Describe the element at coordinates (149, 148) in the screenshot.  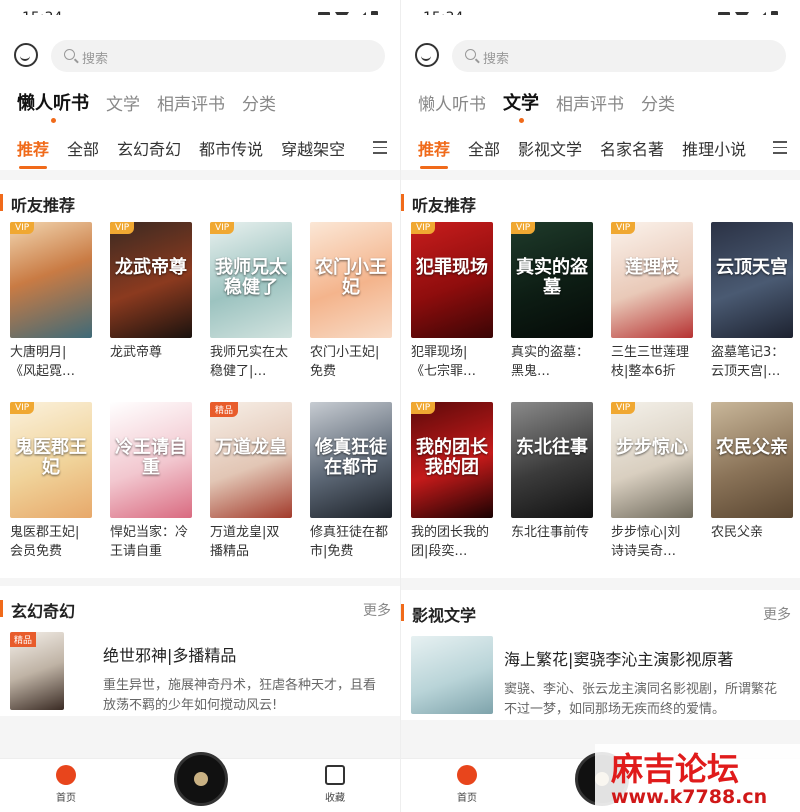
I see `subtab-fantasy: 玄幻奇幻` at that location.